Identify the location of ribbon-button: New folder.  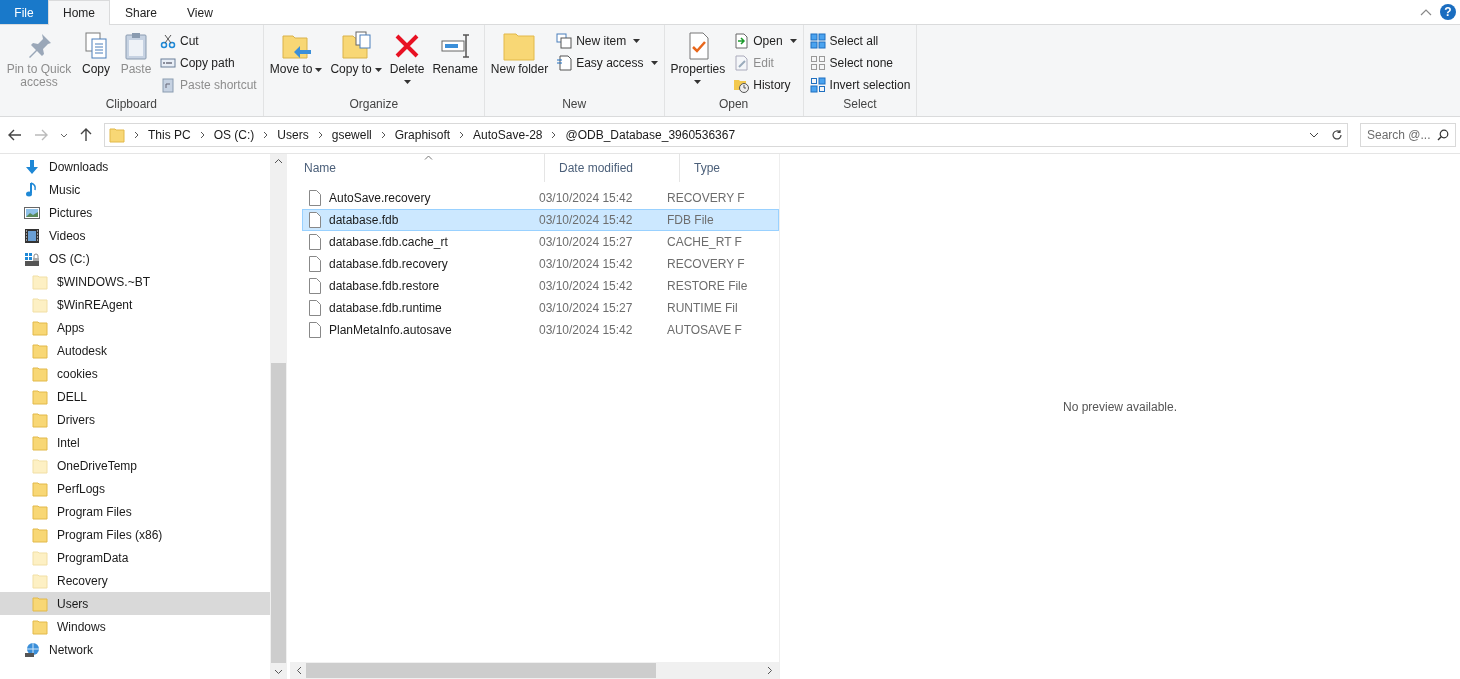
(519, 52).